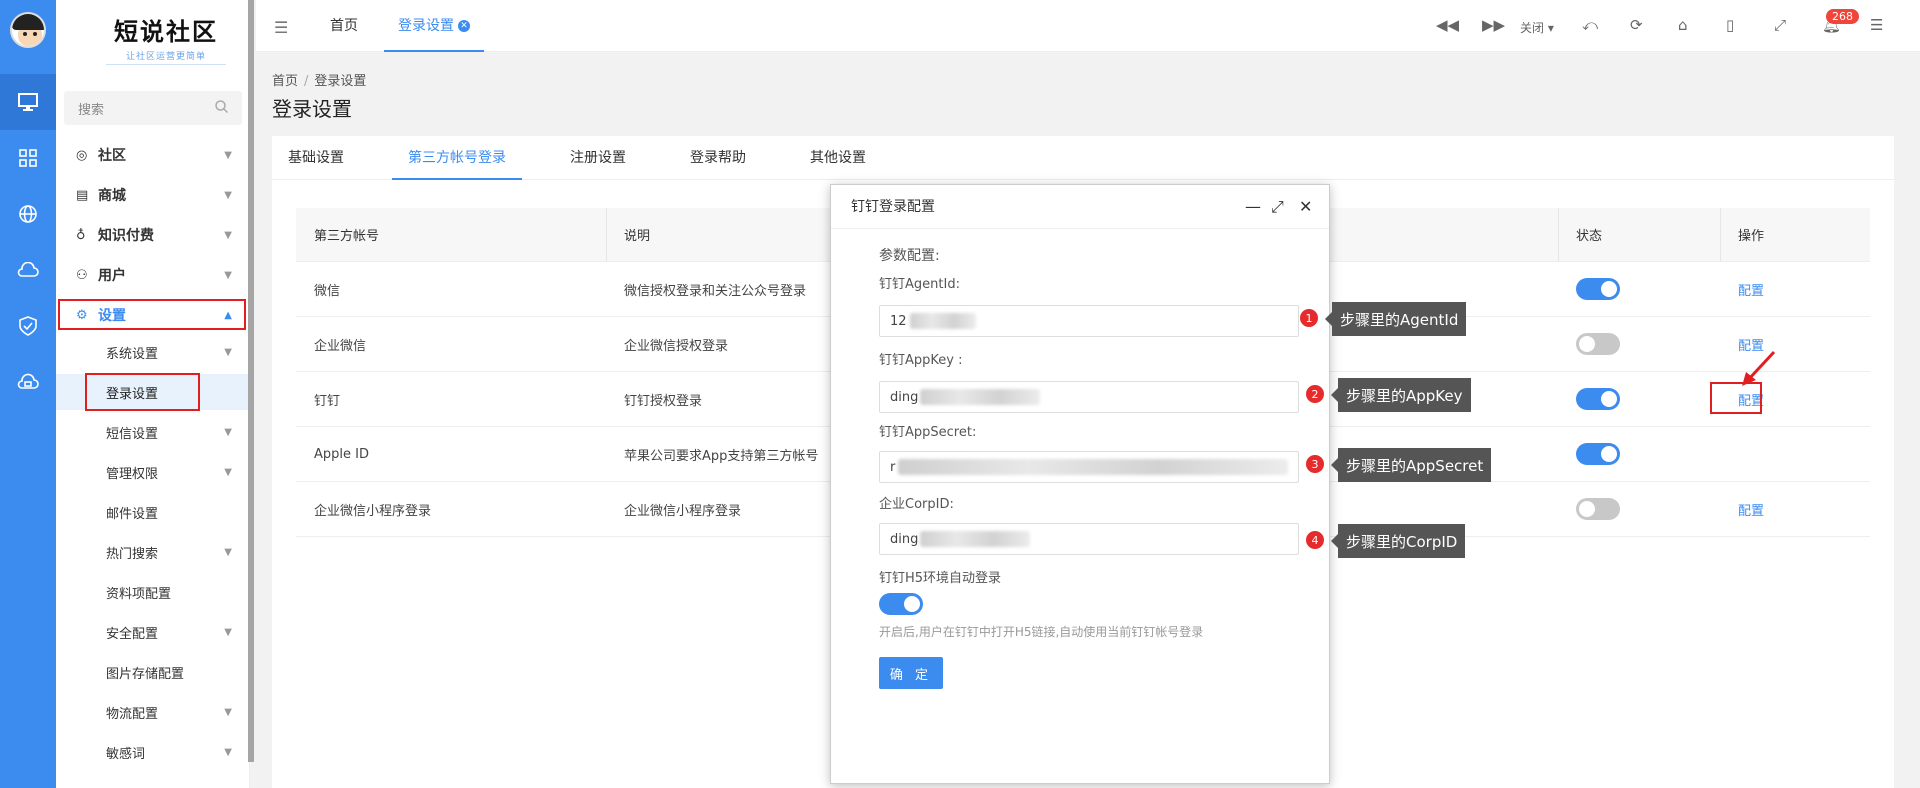 The width and height of the screenshot is (1920, 788). What do you see at coordinates (28, 102) in the screenshot?
I see `monitor-icon` at bounding box center [28, 102].